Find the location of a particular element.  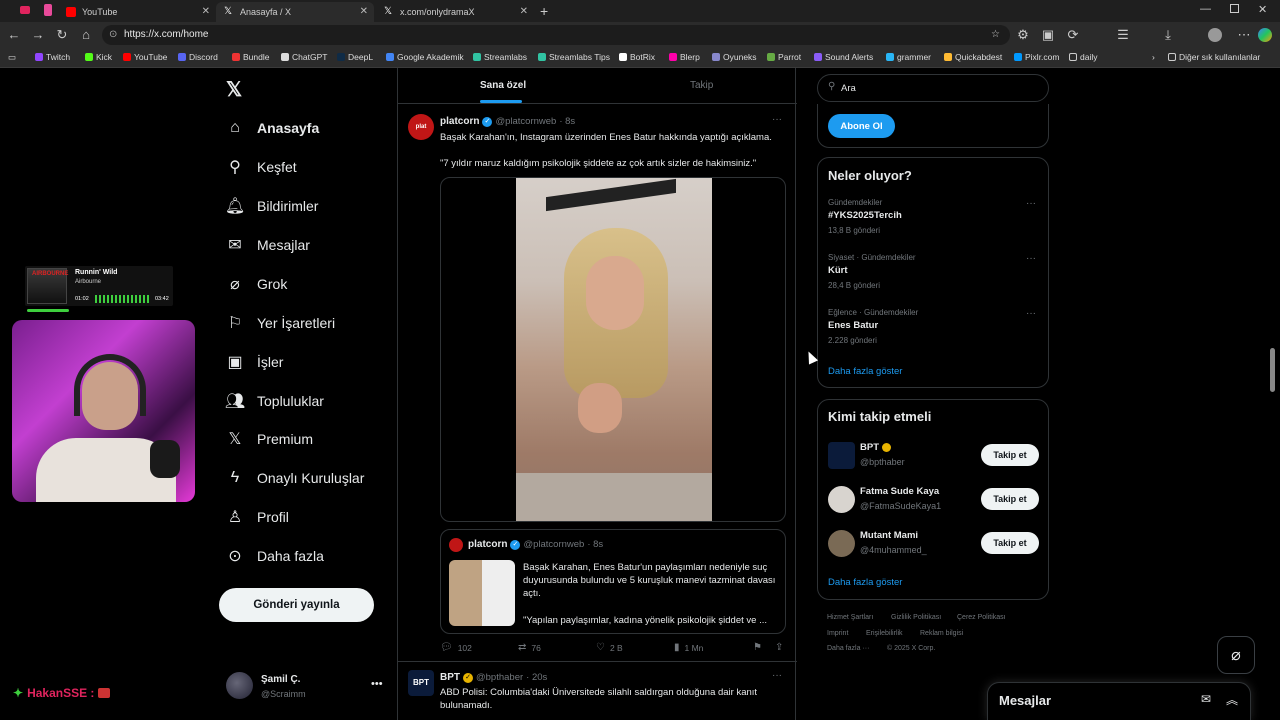

pinned-tab-icon is located at coordinates (48, 10).